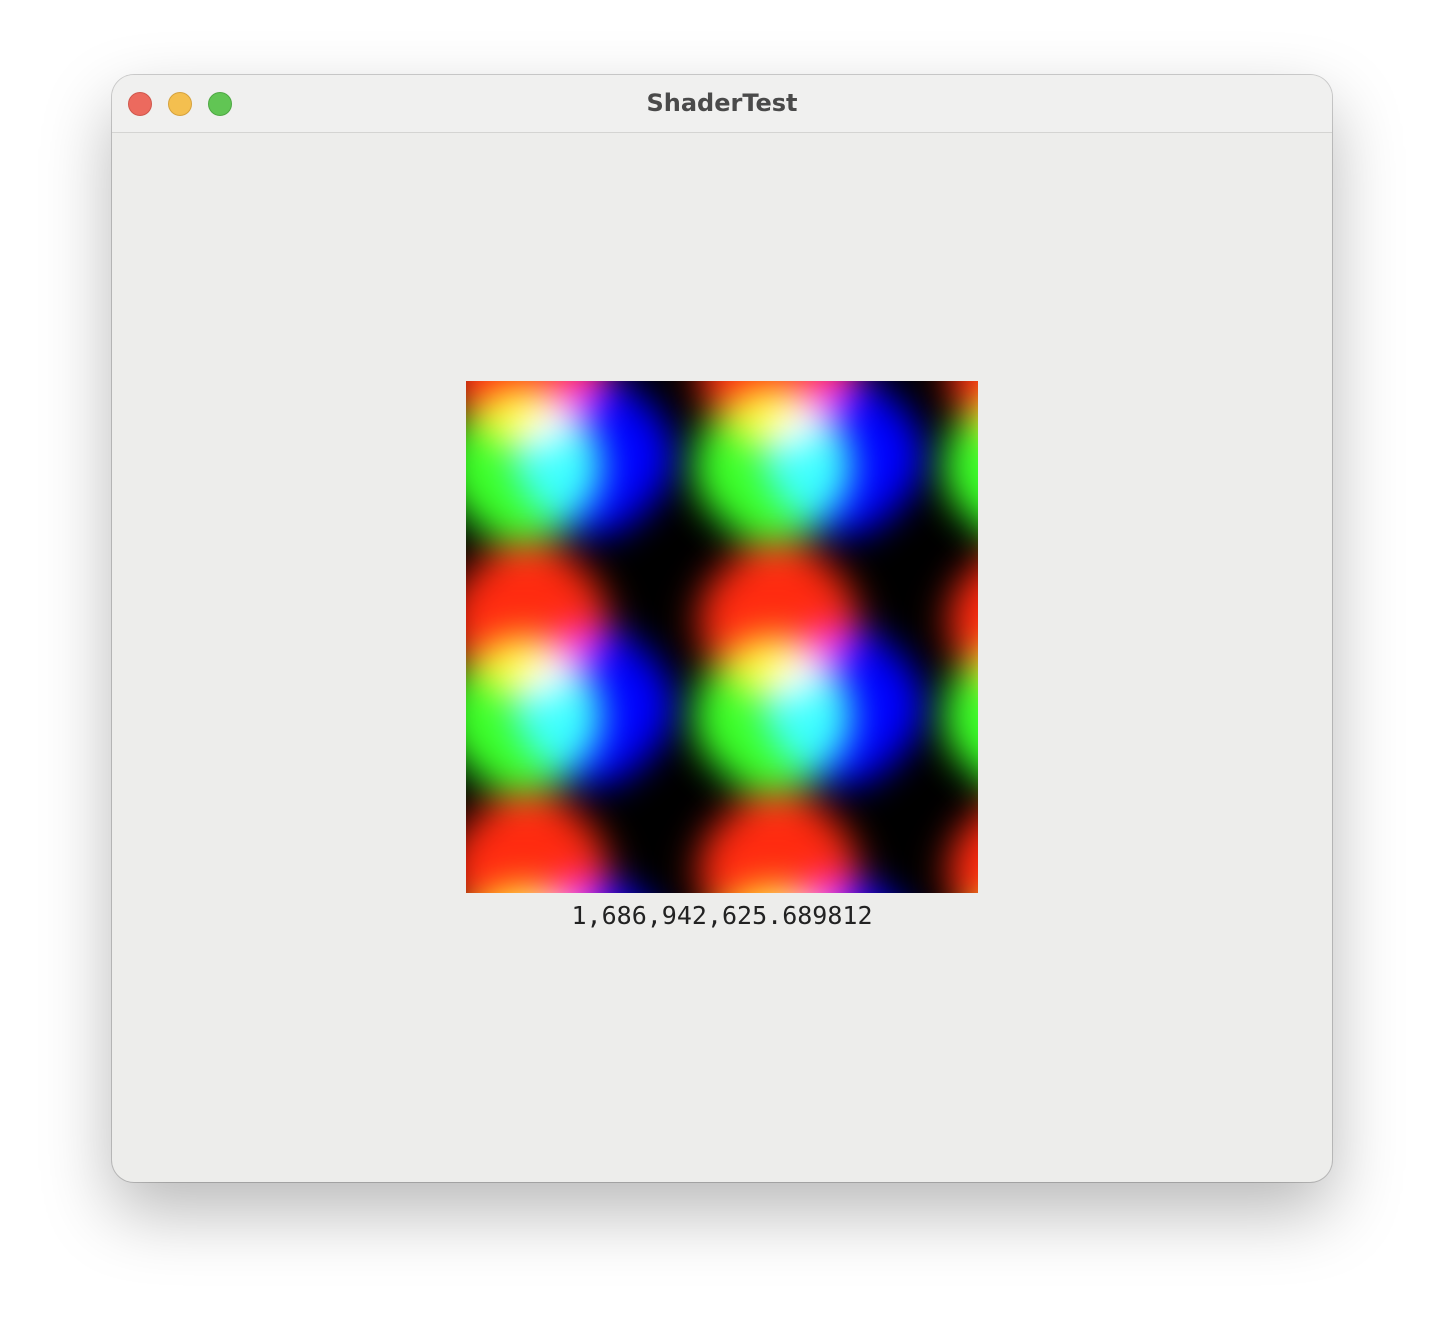 This screenshot has width=1444, height=1330. What do you see at coordinates (722, 915) in the screenshot?
I see `time-readout: 1,686,942,625.689812` at bounding box center [722, 915].